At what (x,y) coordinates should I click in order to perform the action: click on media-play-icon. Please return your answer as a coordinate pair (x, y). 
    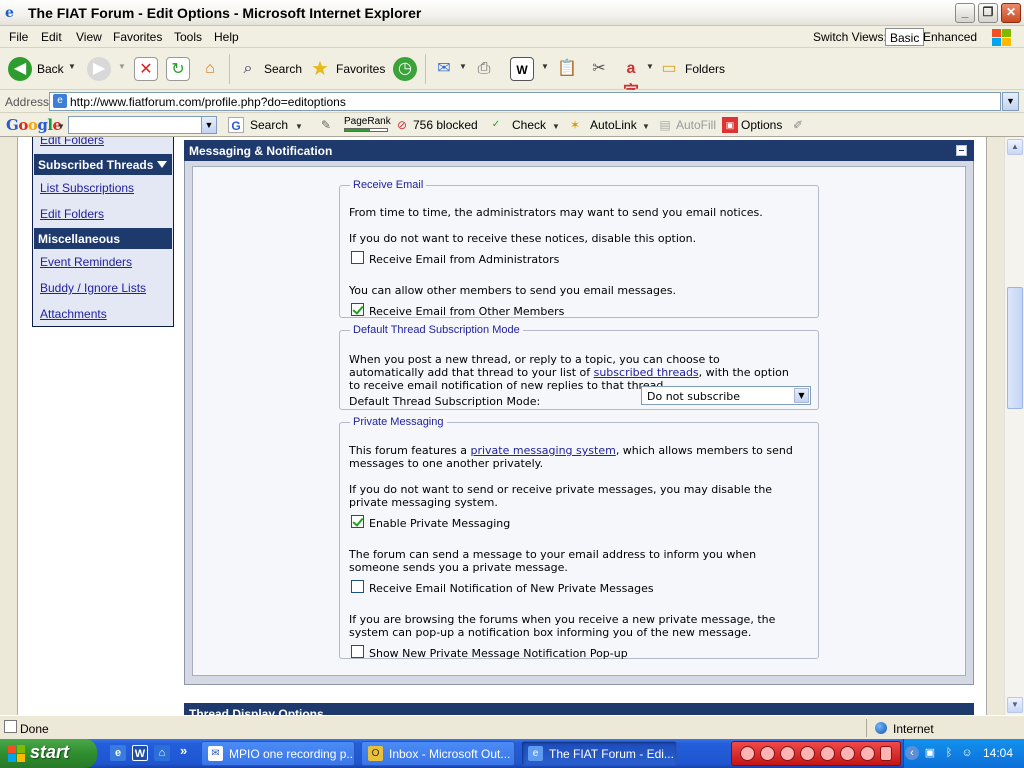
    Looking at the image, I should click on (767, 753).